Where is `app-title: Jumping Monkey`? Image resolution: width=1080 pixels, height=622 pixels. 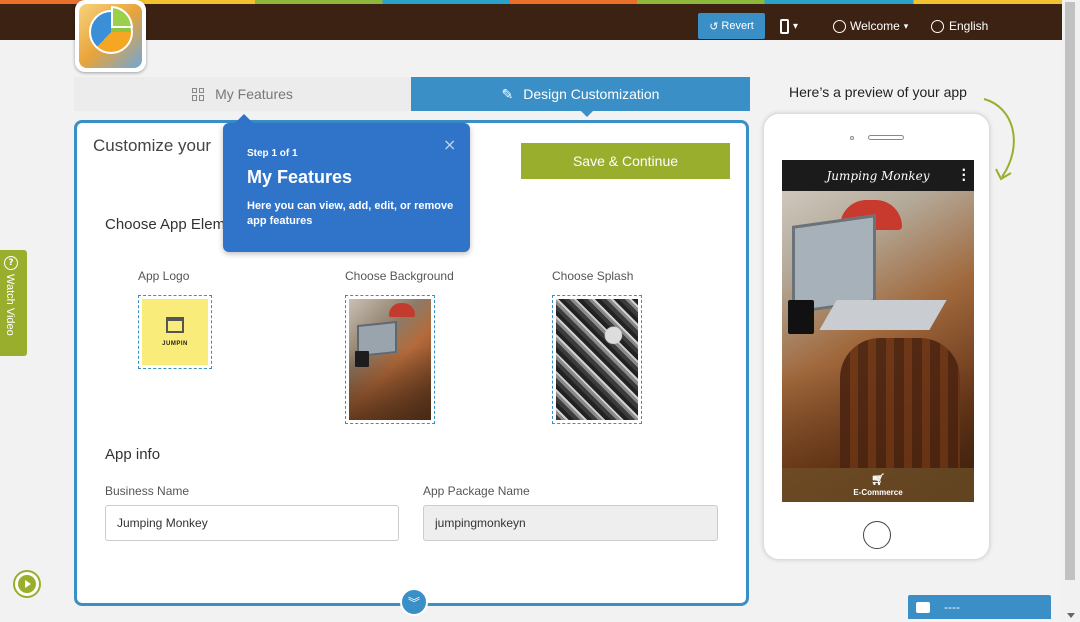
app-title: Jumping Monkey is located at coordinates (878, 175).